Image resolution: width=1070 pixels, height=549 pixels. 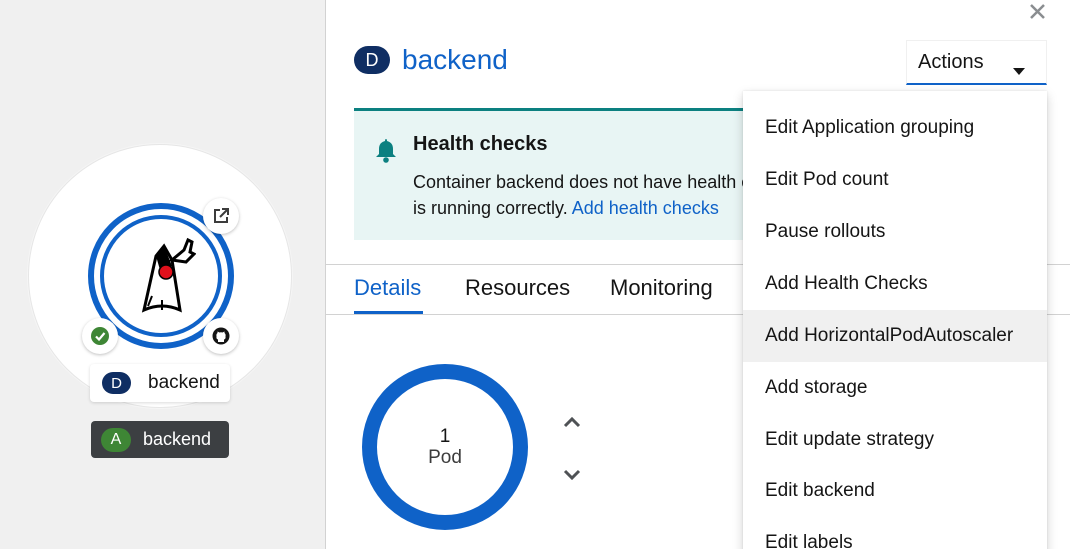 I want to click on node-label: D backend, so click(x=160, y=383).